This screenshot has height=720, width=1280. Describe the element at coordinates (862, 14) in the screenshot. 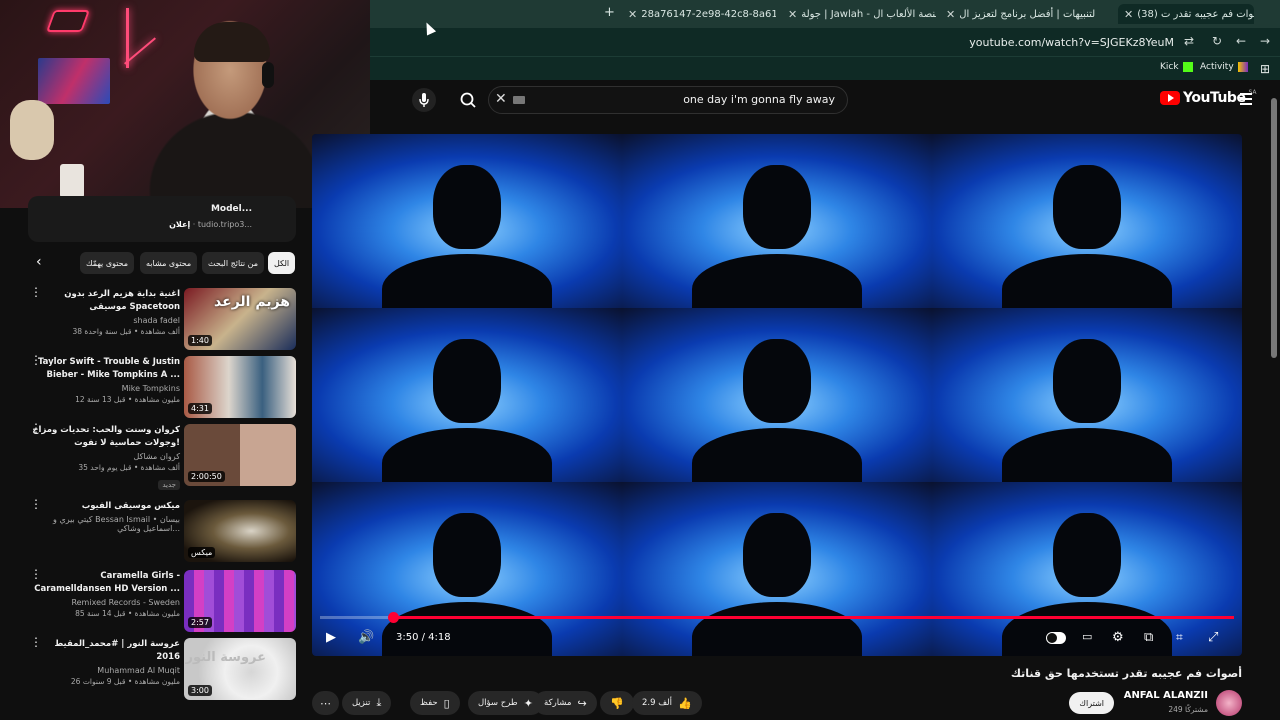

I see `tab-jawlah: ✕ جولة | Jawlah - منصة الألعاب ال` at that location.